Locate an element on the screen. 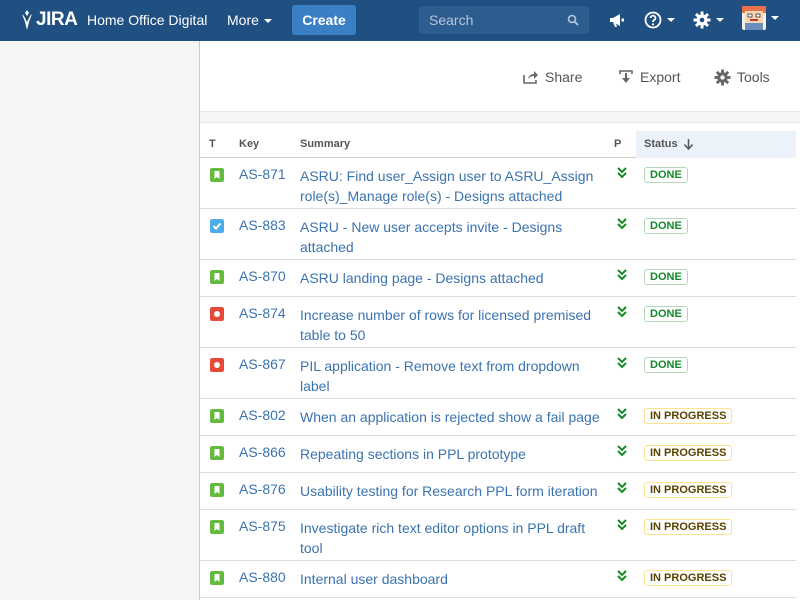 This screenshot has height=600, width=800. export-button: Export is located at coordinates (649, 77).